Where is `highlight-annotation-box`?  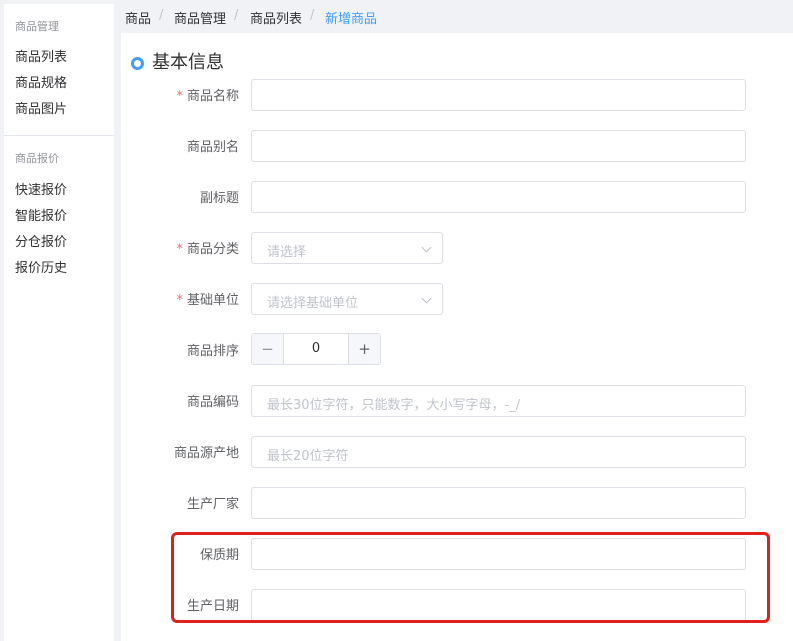 highlight-annotation-box is located at coordinates (470, 577).